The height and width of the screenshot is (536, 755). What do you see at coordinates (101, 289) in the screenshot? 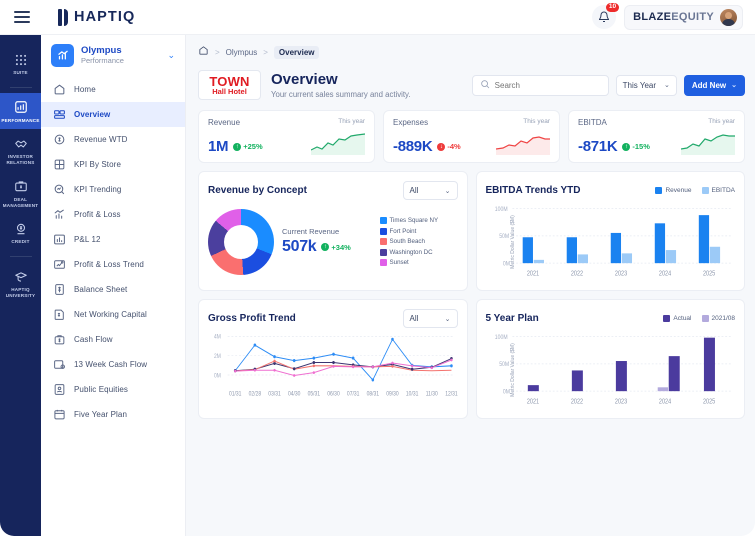
I see `sidebar-item-label: Balance Sheet` at bounding box center [101, 289].